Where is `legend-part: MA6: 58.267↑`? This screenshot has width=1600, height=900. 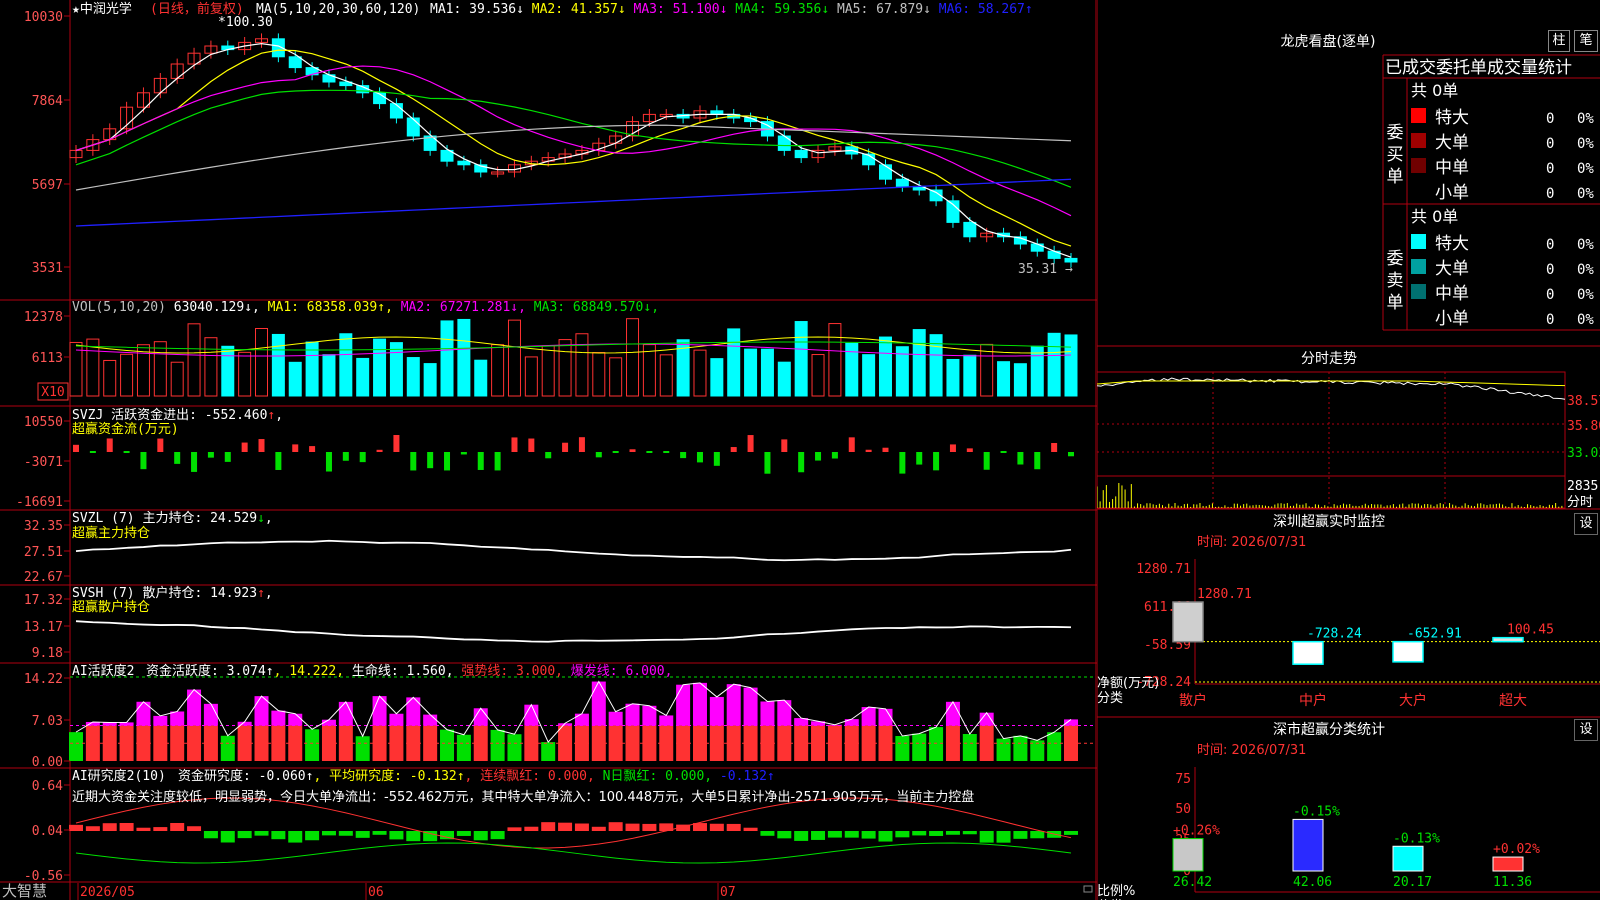
legend-part: MA6: 58.267↑ is located at coordinates (986, 9).